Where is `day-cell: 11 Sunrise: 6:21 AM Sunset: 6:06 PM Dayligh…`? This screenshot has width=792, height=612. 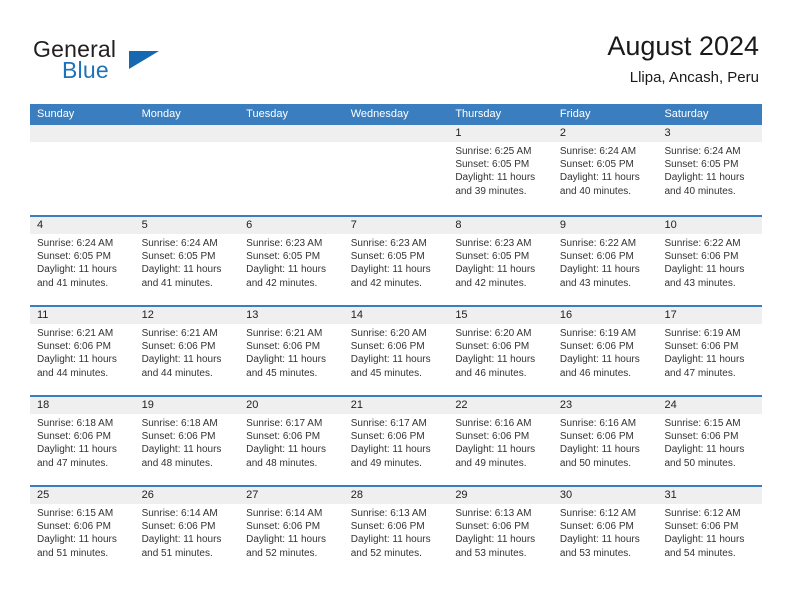 day-cell: 11 Sunrise: 6:21 AM Sunset: 6:06 PM Dayligh… is located at coordinates (82, 351).